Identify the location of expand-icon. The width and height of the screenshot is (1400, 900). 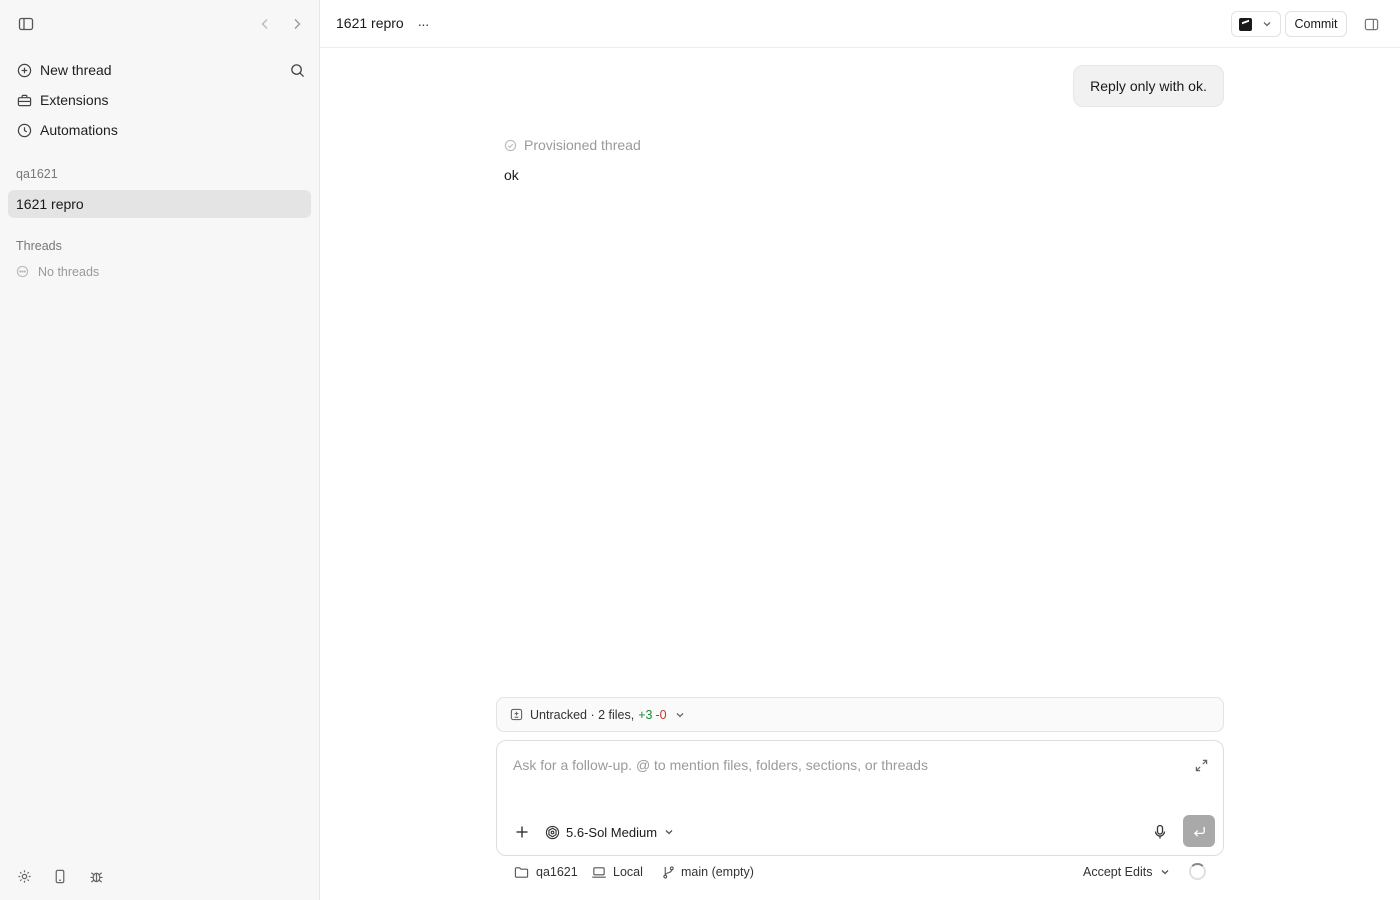
(1201, 765).